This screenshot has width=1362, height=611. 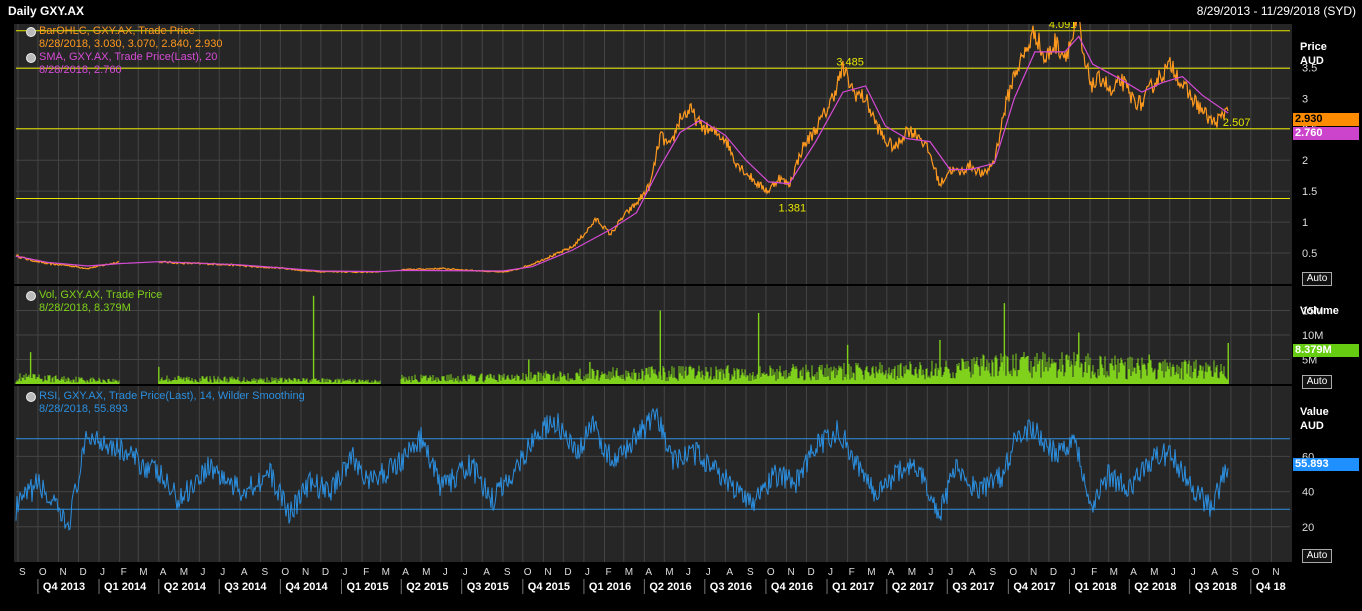 What do you see at coordinates (1314, 412) in the screenshot?
I see `rsi-axis-label: Value` at bounding box center [1314, 412].